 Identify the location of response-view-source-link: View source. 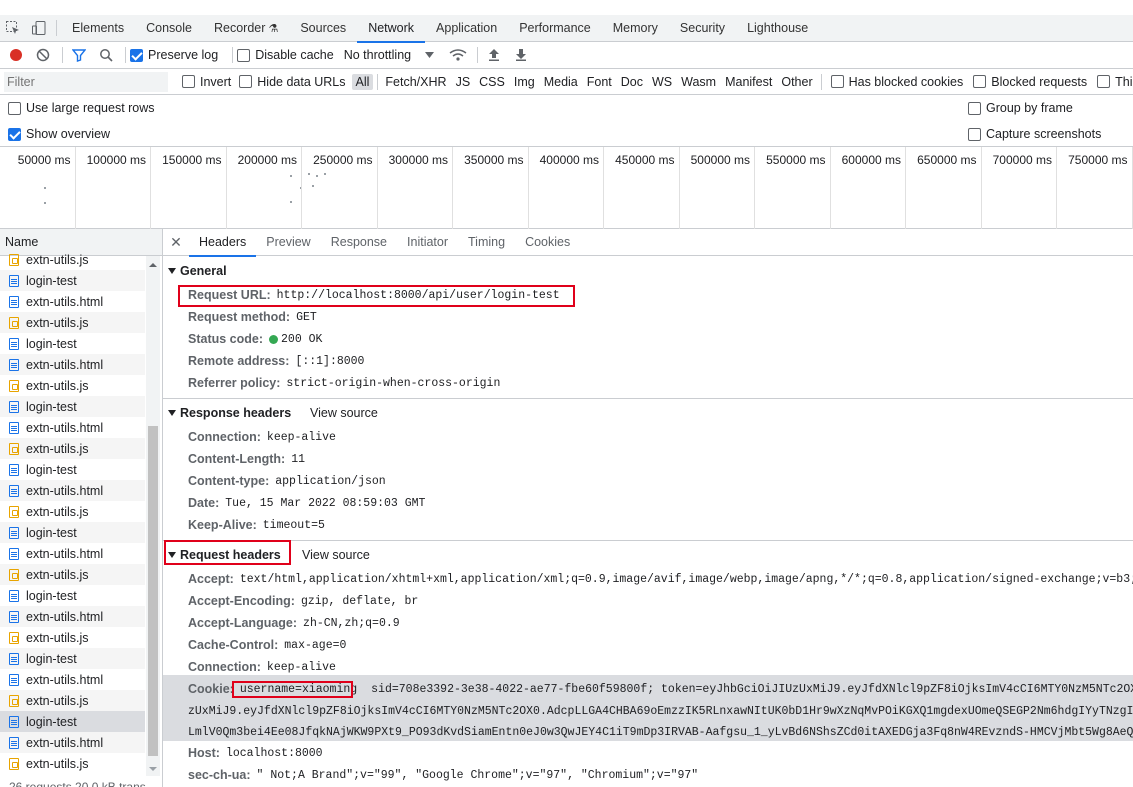
(344, 413).